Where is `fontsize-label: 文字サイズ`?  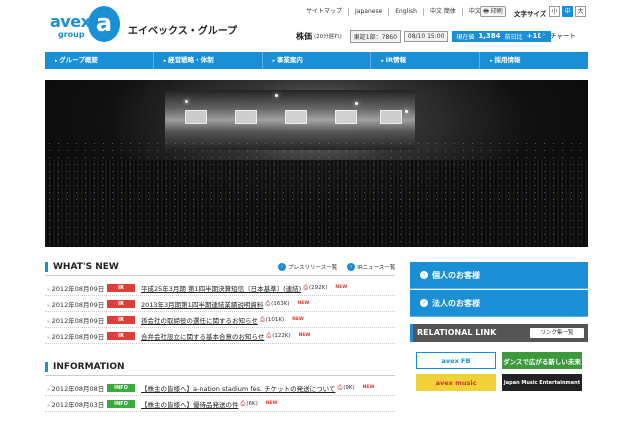 fontsize-label: 文字サイズ is located at coordinates (530, 14).